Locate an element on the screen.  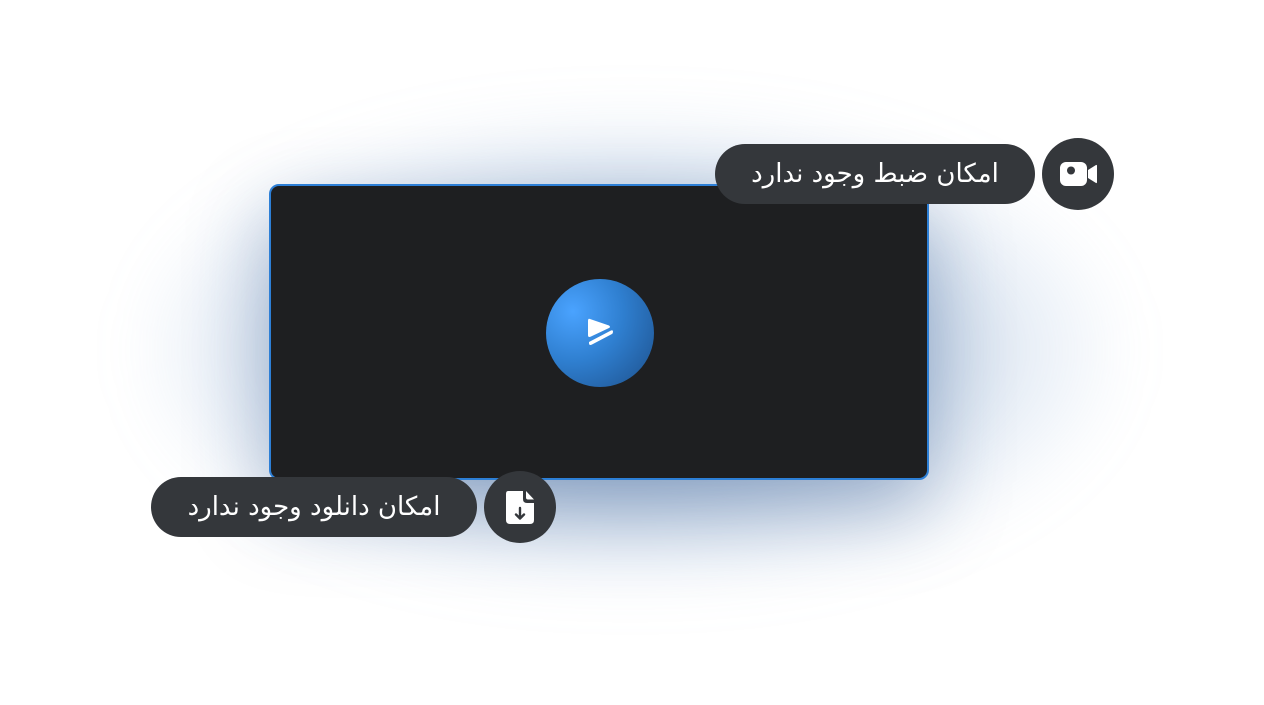
play-icon is located at coordinates (600, 331).